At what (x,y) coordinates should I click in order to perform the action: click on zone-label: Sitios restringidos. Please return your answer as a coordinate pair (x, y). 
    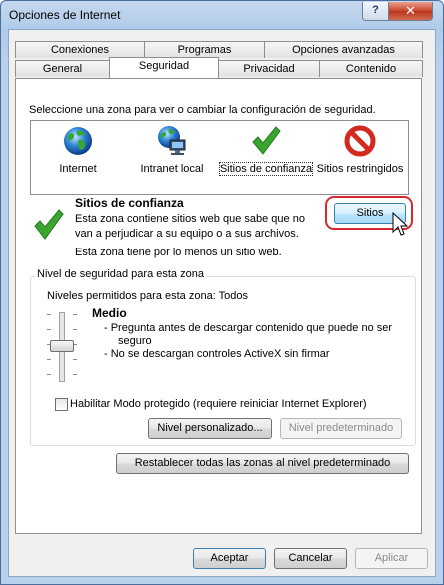
    Looking at the image, I should click on (360, 169).